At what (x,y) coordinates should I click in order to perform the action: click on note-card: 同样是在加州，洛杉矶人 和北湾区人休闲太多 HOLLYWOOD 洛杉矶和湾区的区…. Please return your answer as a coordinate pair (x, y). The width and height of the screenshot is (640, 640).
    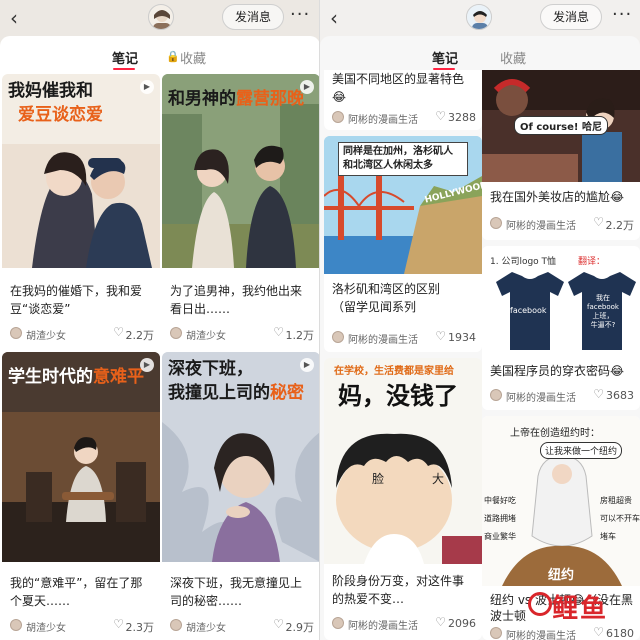
    Looking at the image, I should click on (403, 244).